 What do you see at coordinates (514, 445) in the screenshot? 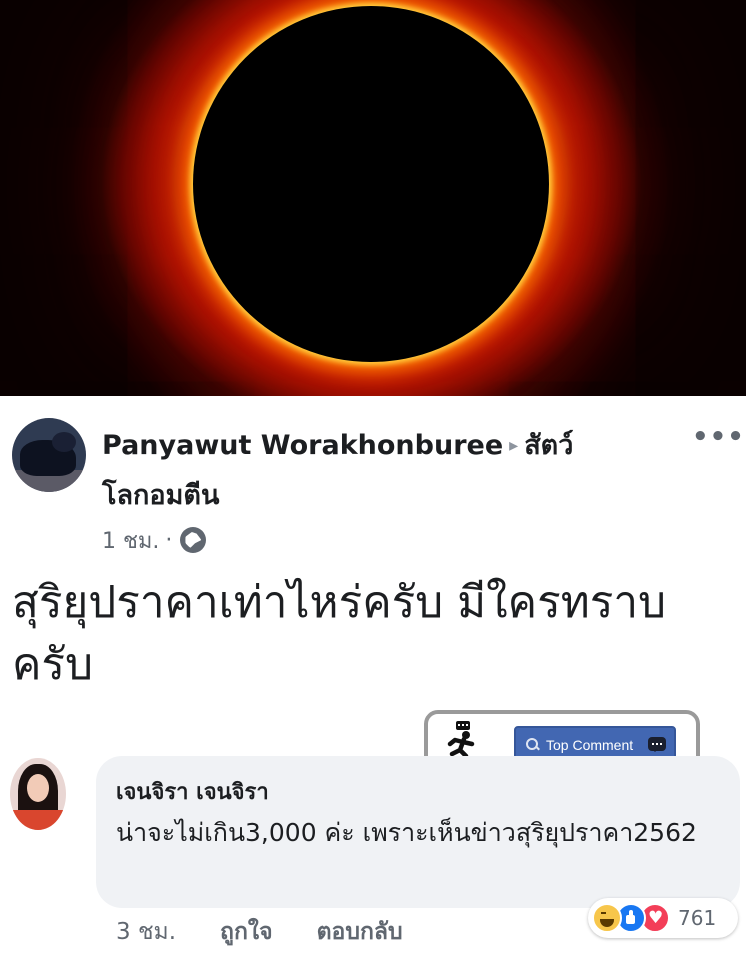
I see `arrow-icon: ▸` at bounding box center [514, 445].